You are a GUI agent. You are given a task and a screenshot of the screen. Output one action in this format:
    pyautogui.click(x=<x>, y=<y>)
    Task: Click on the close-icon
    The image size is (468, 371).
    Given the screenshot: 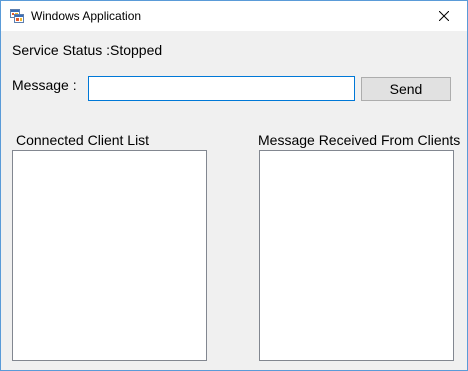 What is the action you would take?
    pyautogui.click(x=444, y=16)
    